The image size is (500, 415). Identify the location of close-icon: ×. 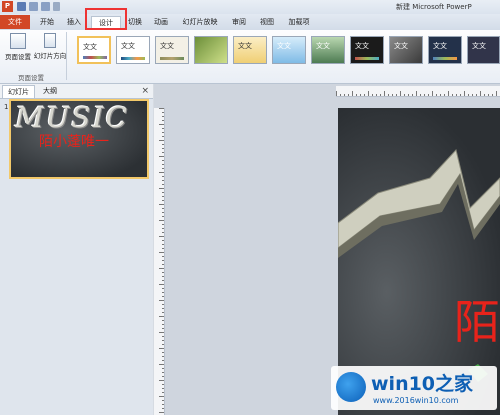
(145, 91).